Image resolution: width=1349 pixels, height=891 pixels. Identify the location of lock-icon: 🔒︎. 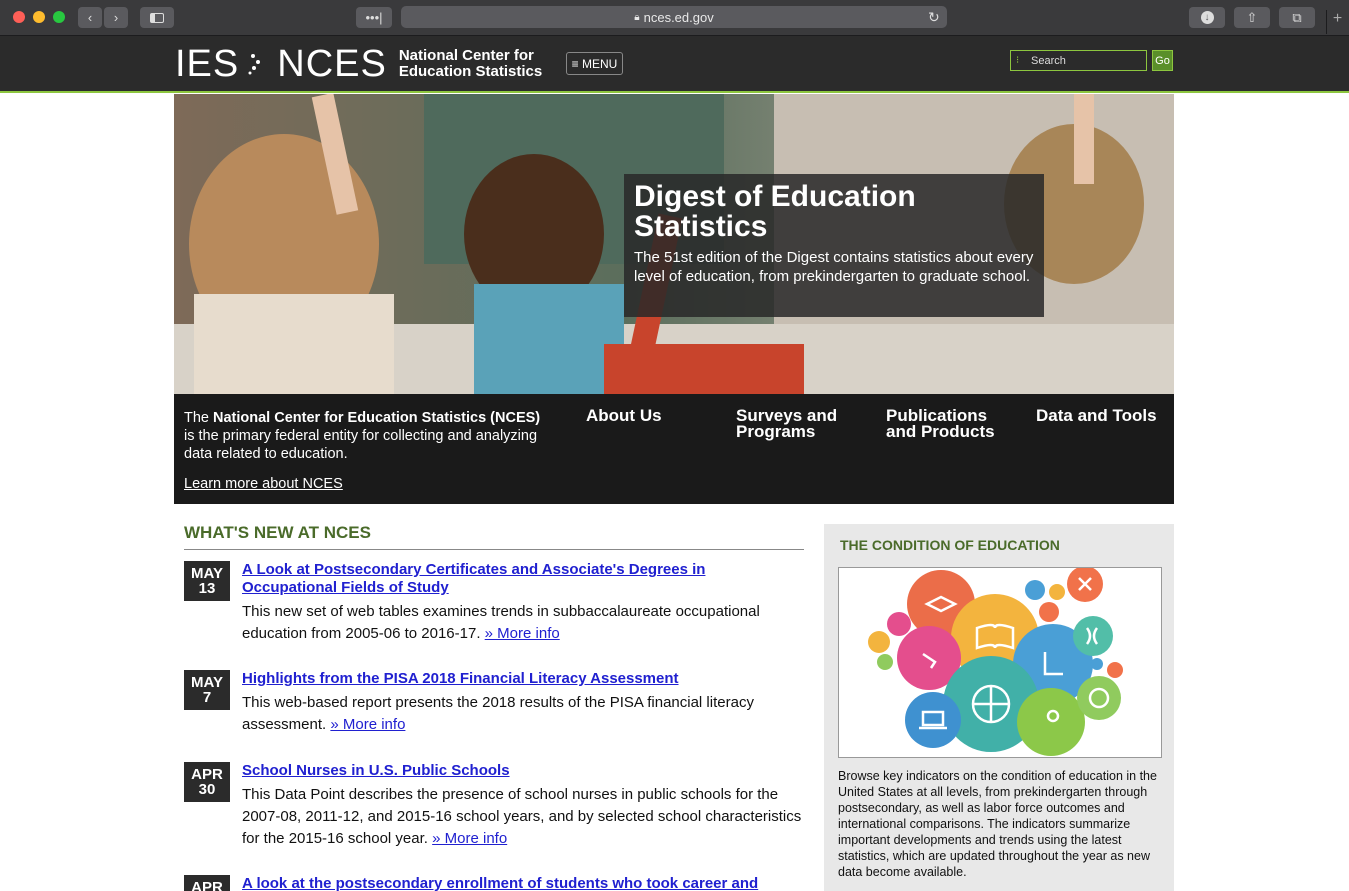
(637, 17).